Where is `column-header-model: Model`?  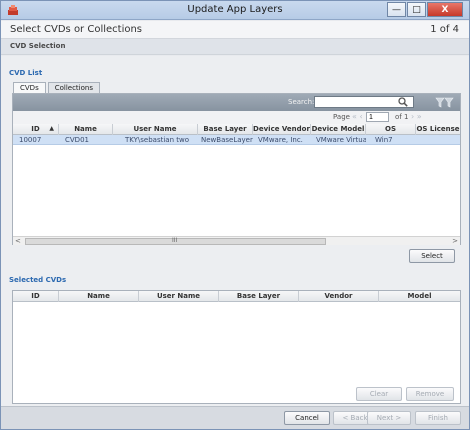 column-header-model: Model is located at coordinates (419, 296).